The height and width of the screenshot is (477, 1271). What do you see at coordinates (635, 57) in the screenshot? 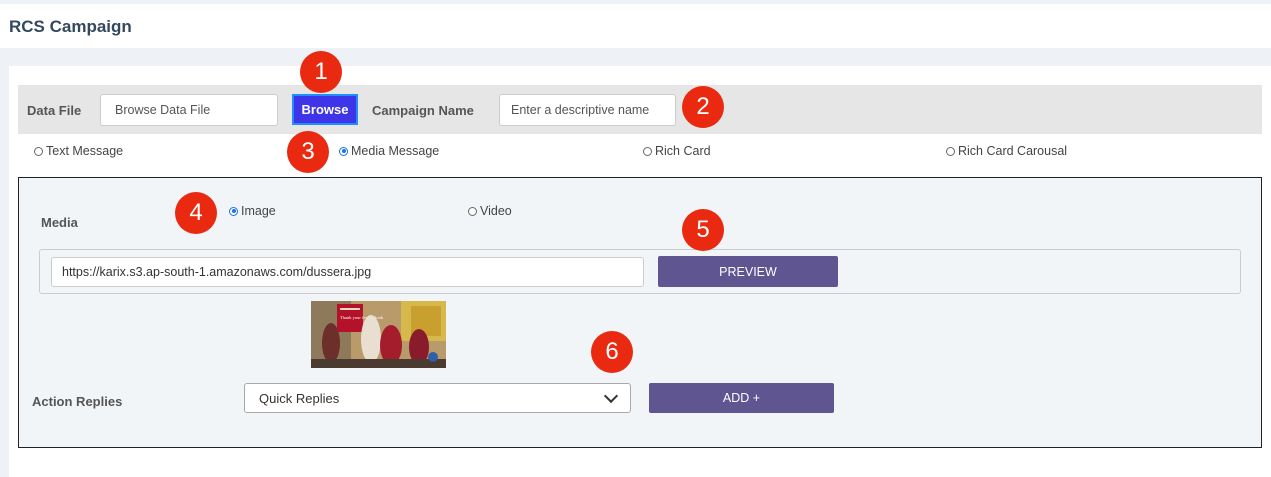
I see `header-gap` at bounding box center [635, 57].